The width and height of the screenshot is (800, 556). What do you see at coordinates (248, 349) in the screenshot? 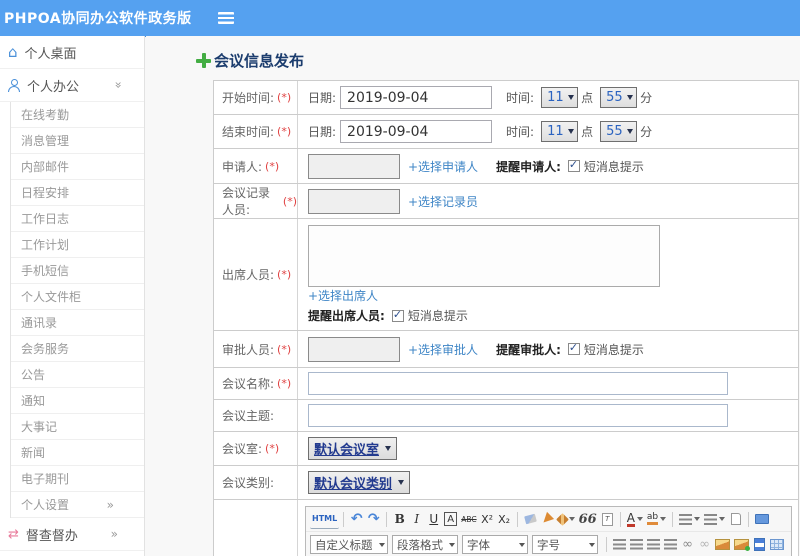
I see `field-label: 审批人员:` at bounding box center [248, 349].